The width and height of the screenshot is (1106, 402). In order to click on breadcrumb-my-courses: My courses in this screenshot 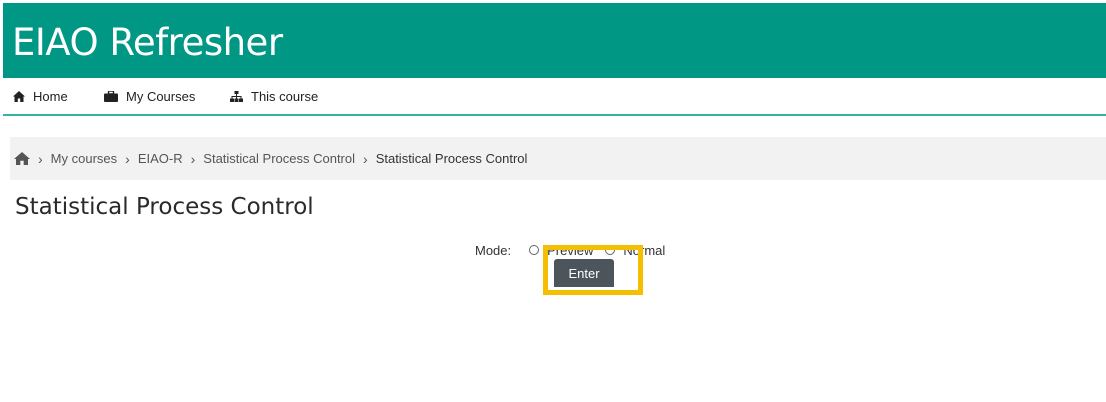, I will do `click(84, 158)`.